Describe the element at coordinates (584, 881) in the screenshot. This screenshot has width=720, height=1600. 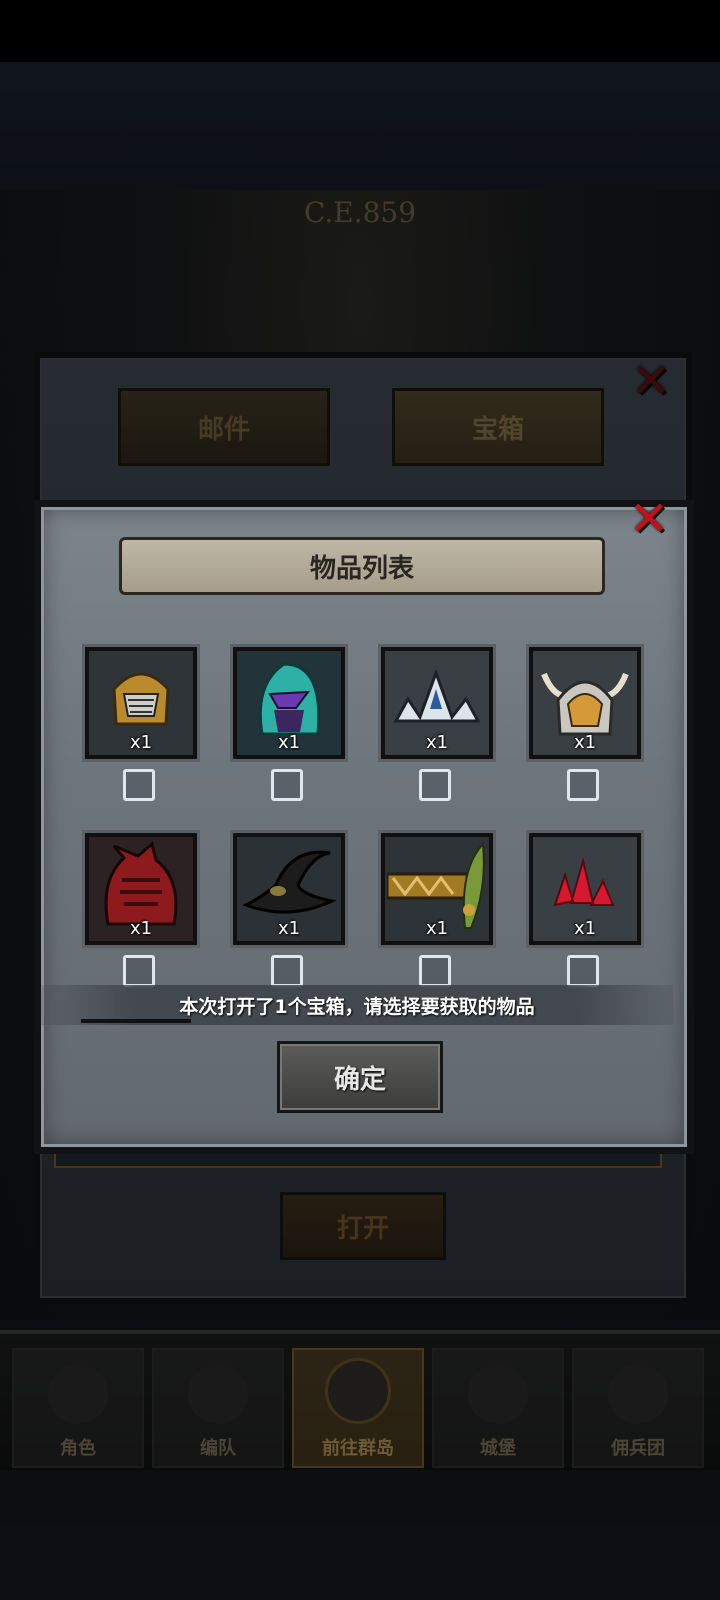
I see `red-crystal-icon` at that location.